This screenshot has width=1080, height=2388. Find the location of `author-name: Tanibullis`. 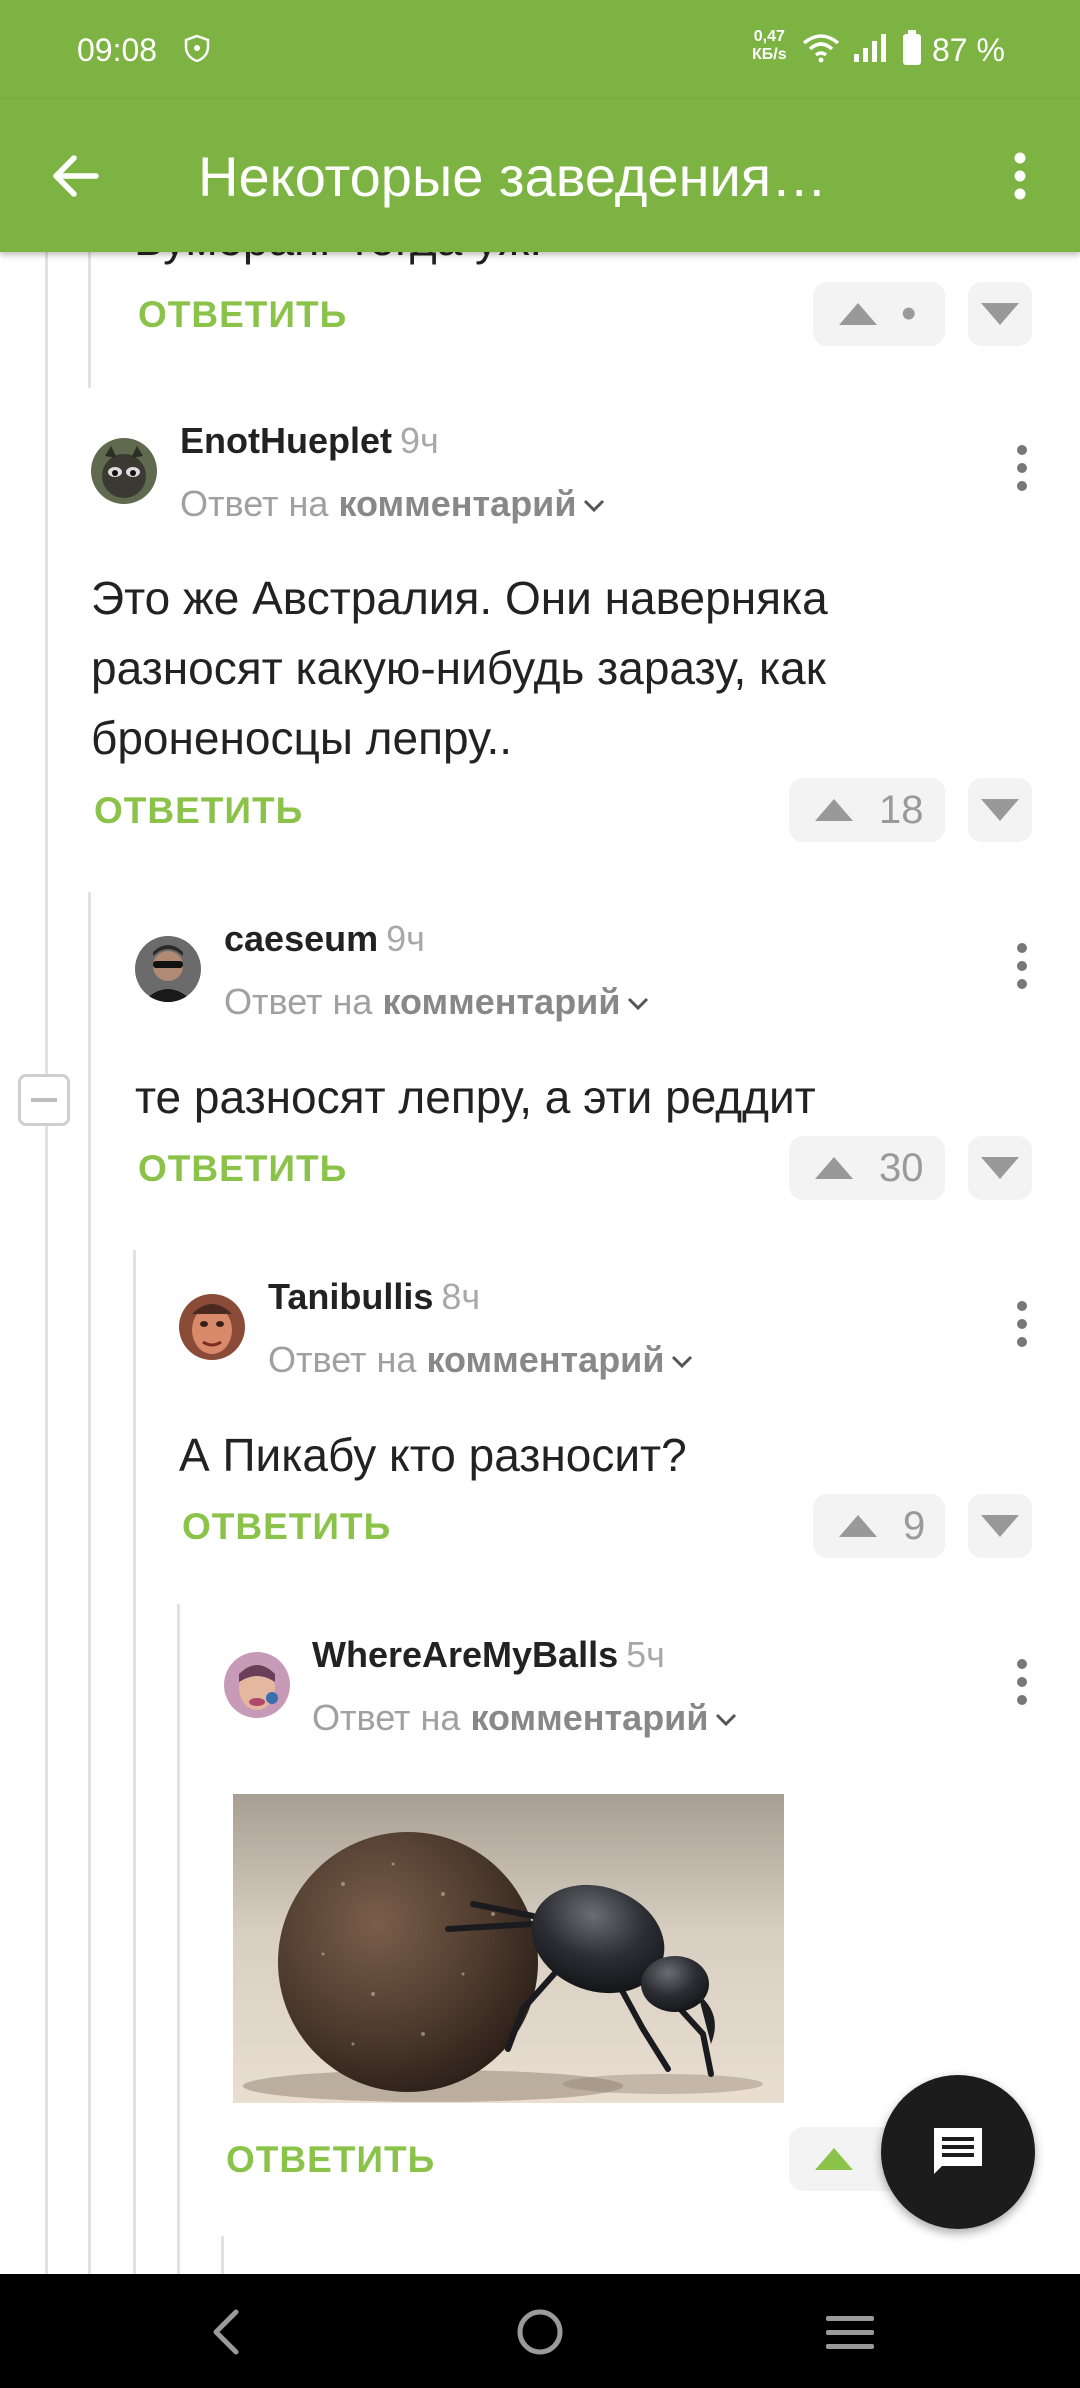

author-name: Tanibullis is located at coordinates (350, 1296).